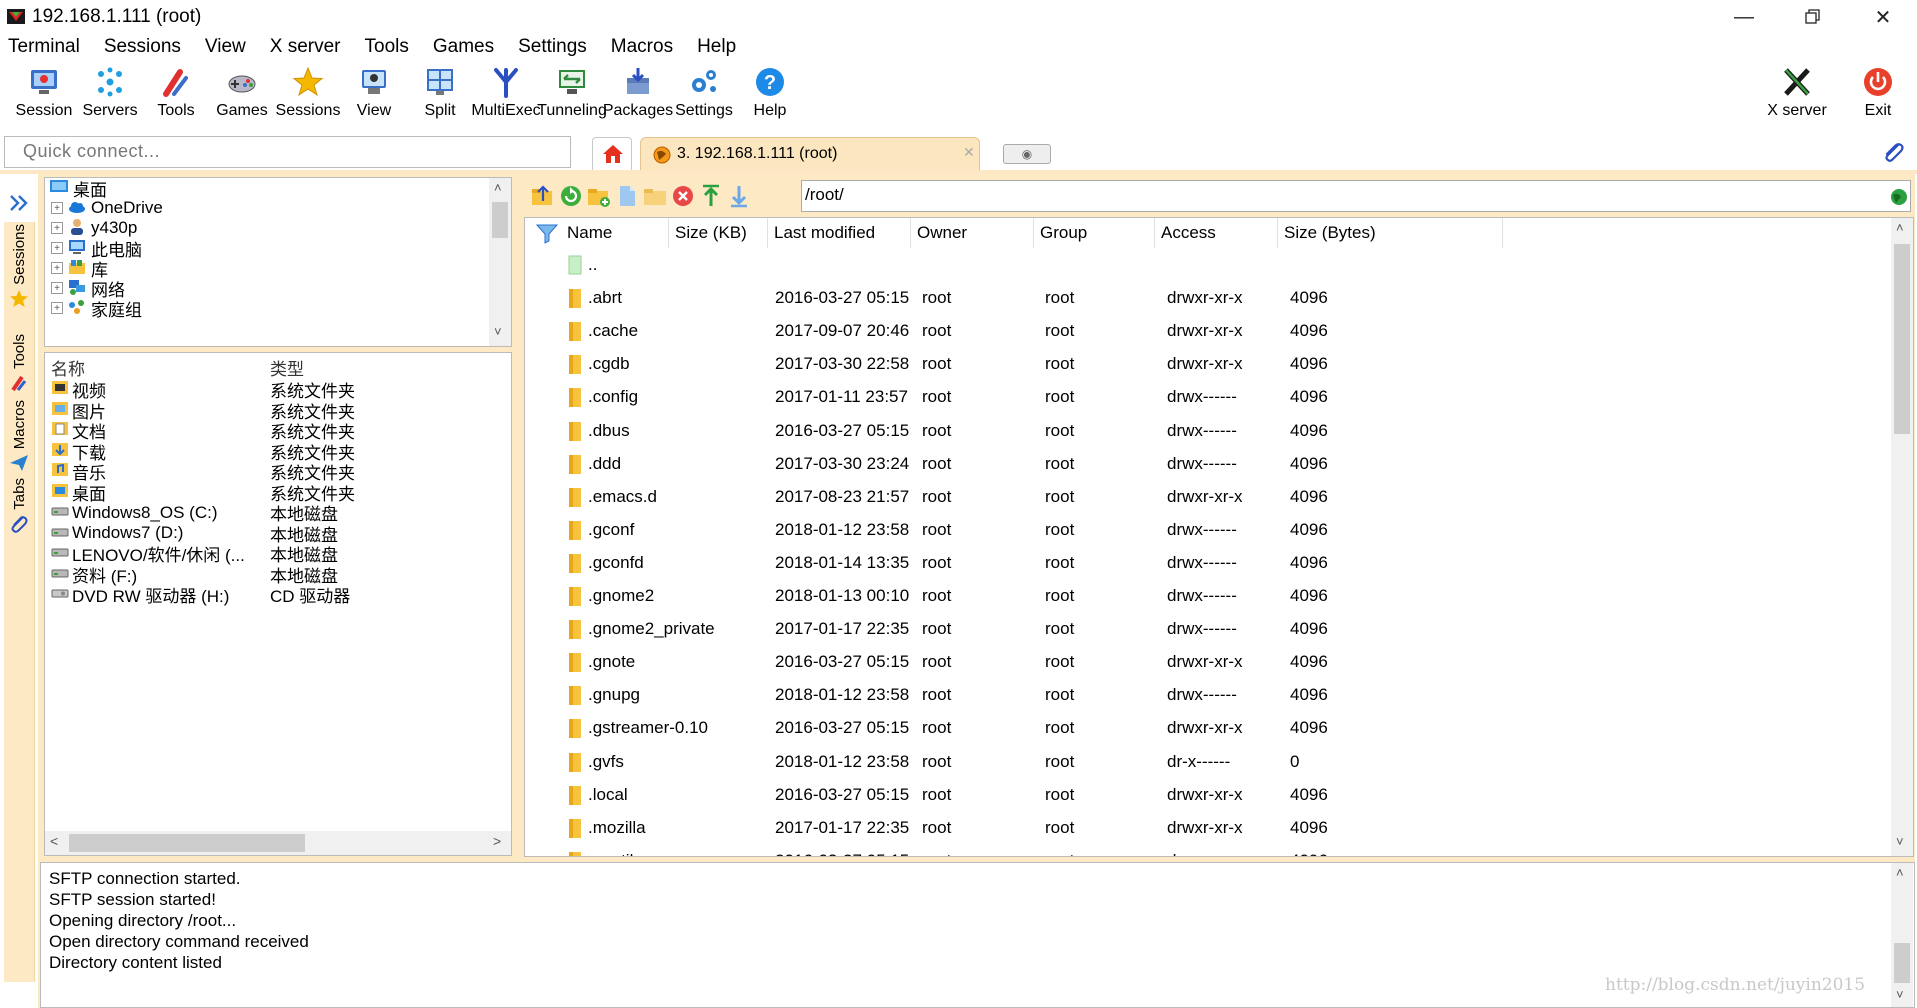  I want to click on menu-x-server: X server, so click(301, 48).